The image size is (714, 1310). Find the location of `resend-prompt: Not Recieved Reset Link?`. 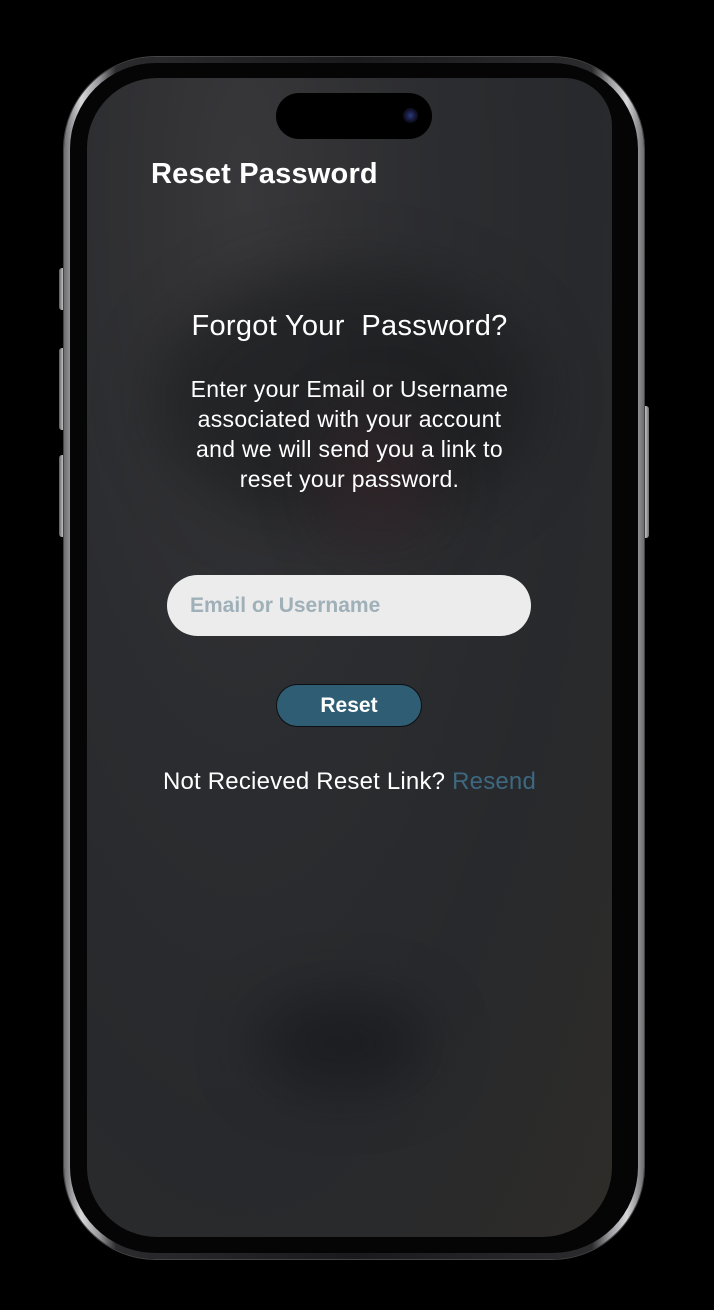

resend-prompt: Not Recieved Reset Link? is located at coordinates (304, 781).